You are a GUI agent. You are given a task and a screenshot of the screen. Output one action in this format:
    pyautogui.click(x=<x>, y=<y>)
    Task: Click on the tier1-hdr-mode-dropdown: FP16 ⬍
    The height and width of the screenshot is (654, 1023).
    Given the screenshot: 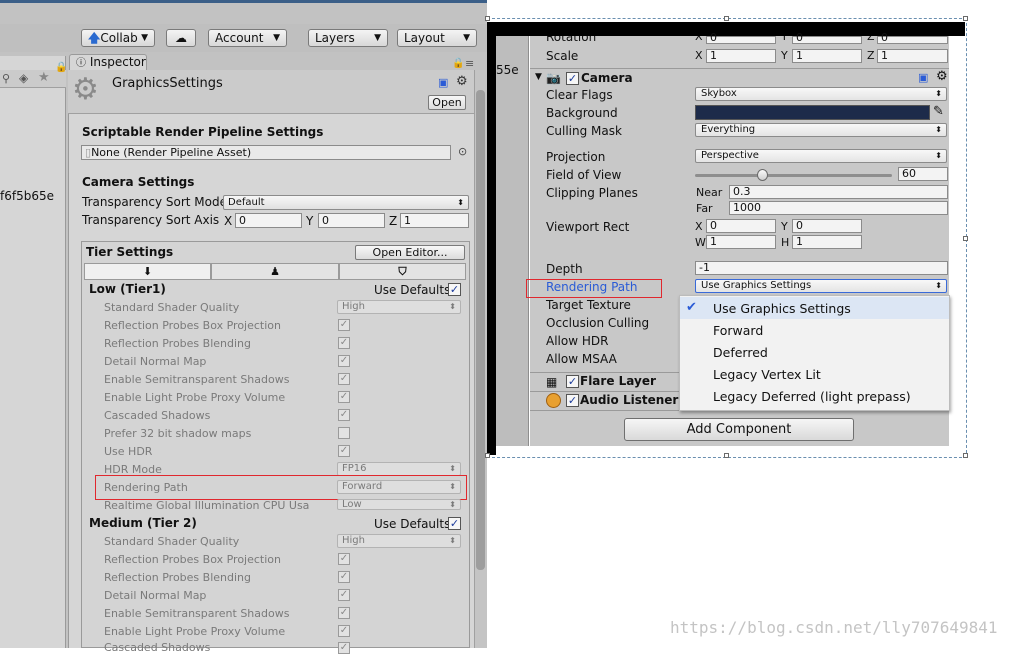 What is the action you would take?
    pyautogui.click(x=399, y=469)
    